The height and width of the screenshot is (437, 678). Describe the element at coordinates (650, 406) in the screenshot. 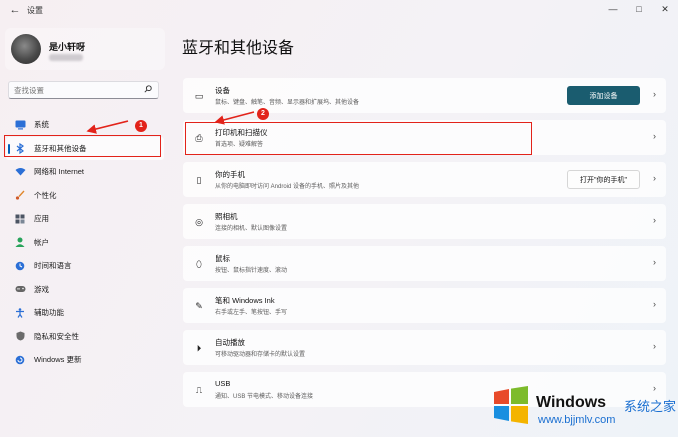

I see `watermark-site-name: 系统之家` at that location.